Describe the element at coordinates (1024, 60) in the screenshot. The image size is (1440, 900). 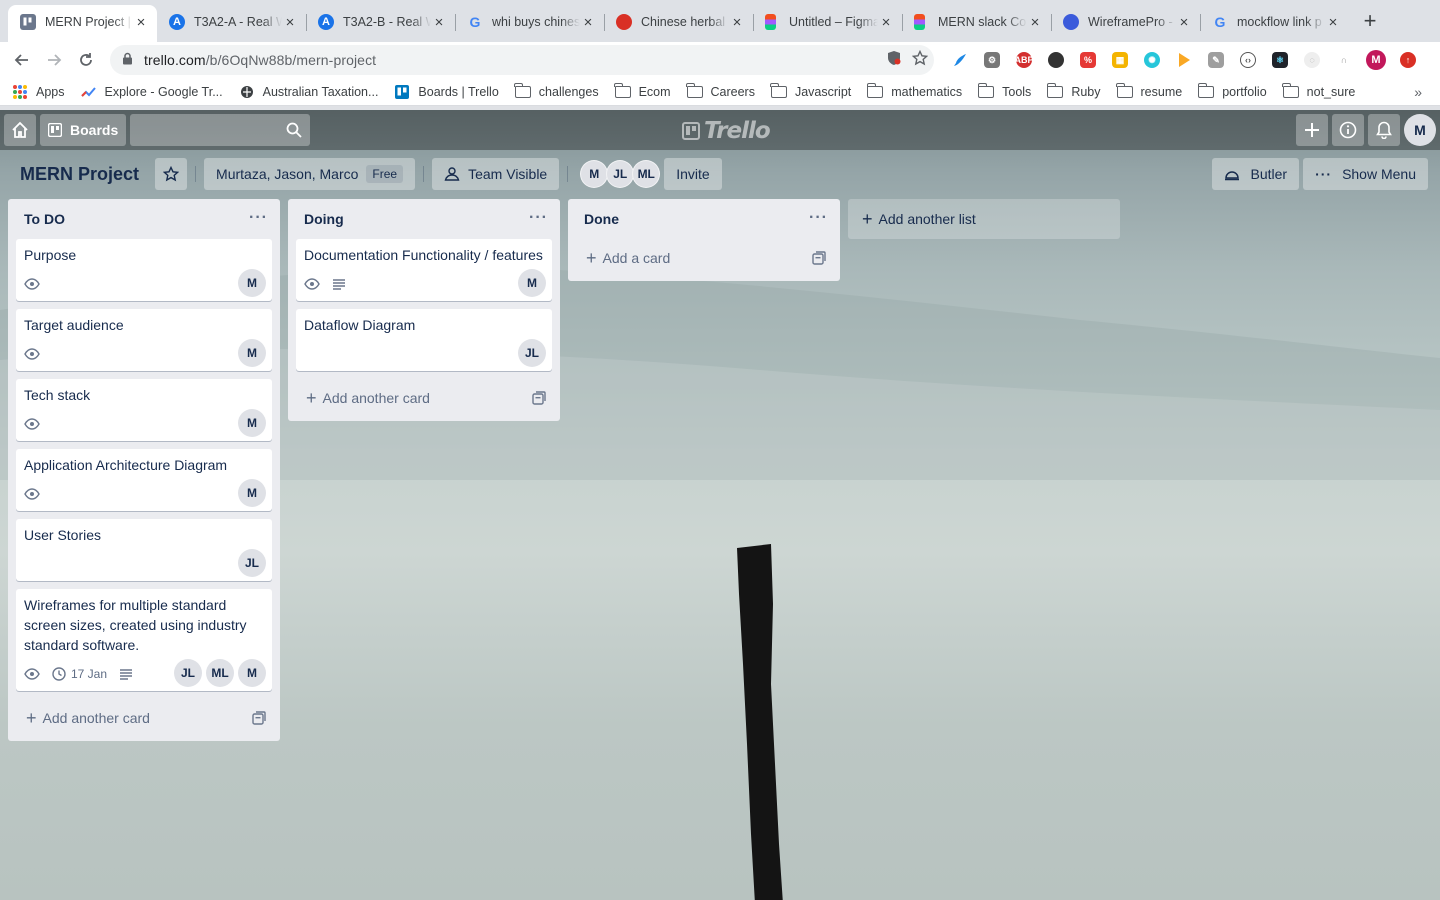
I see `extension-adblock-icon: ABP` at that location.